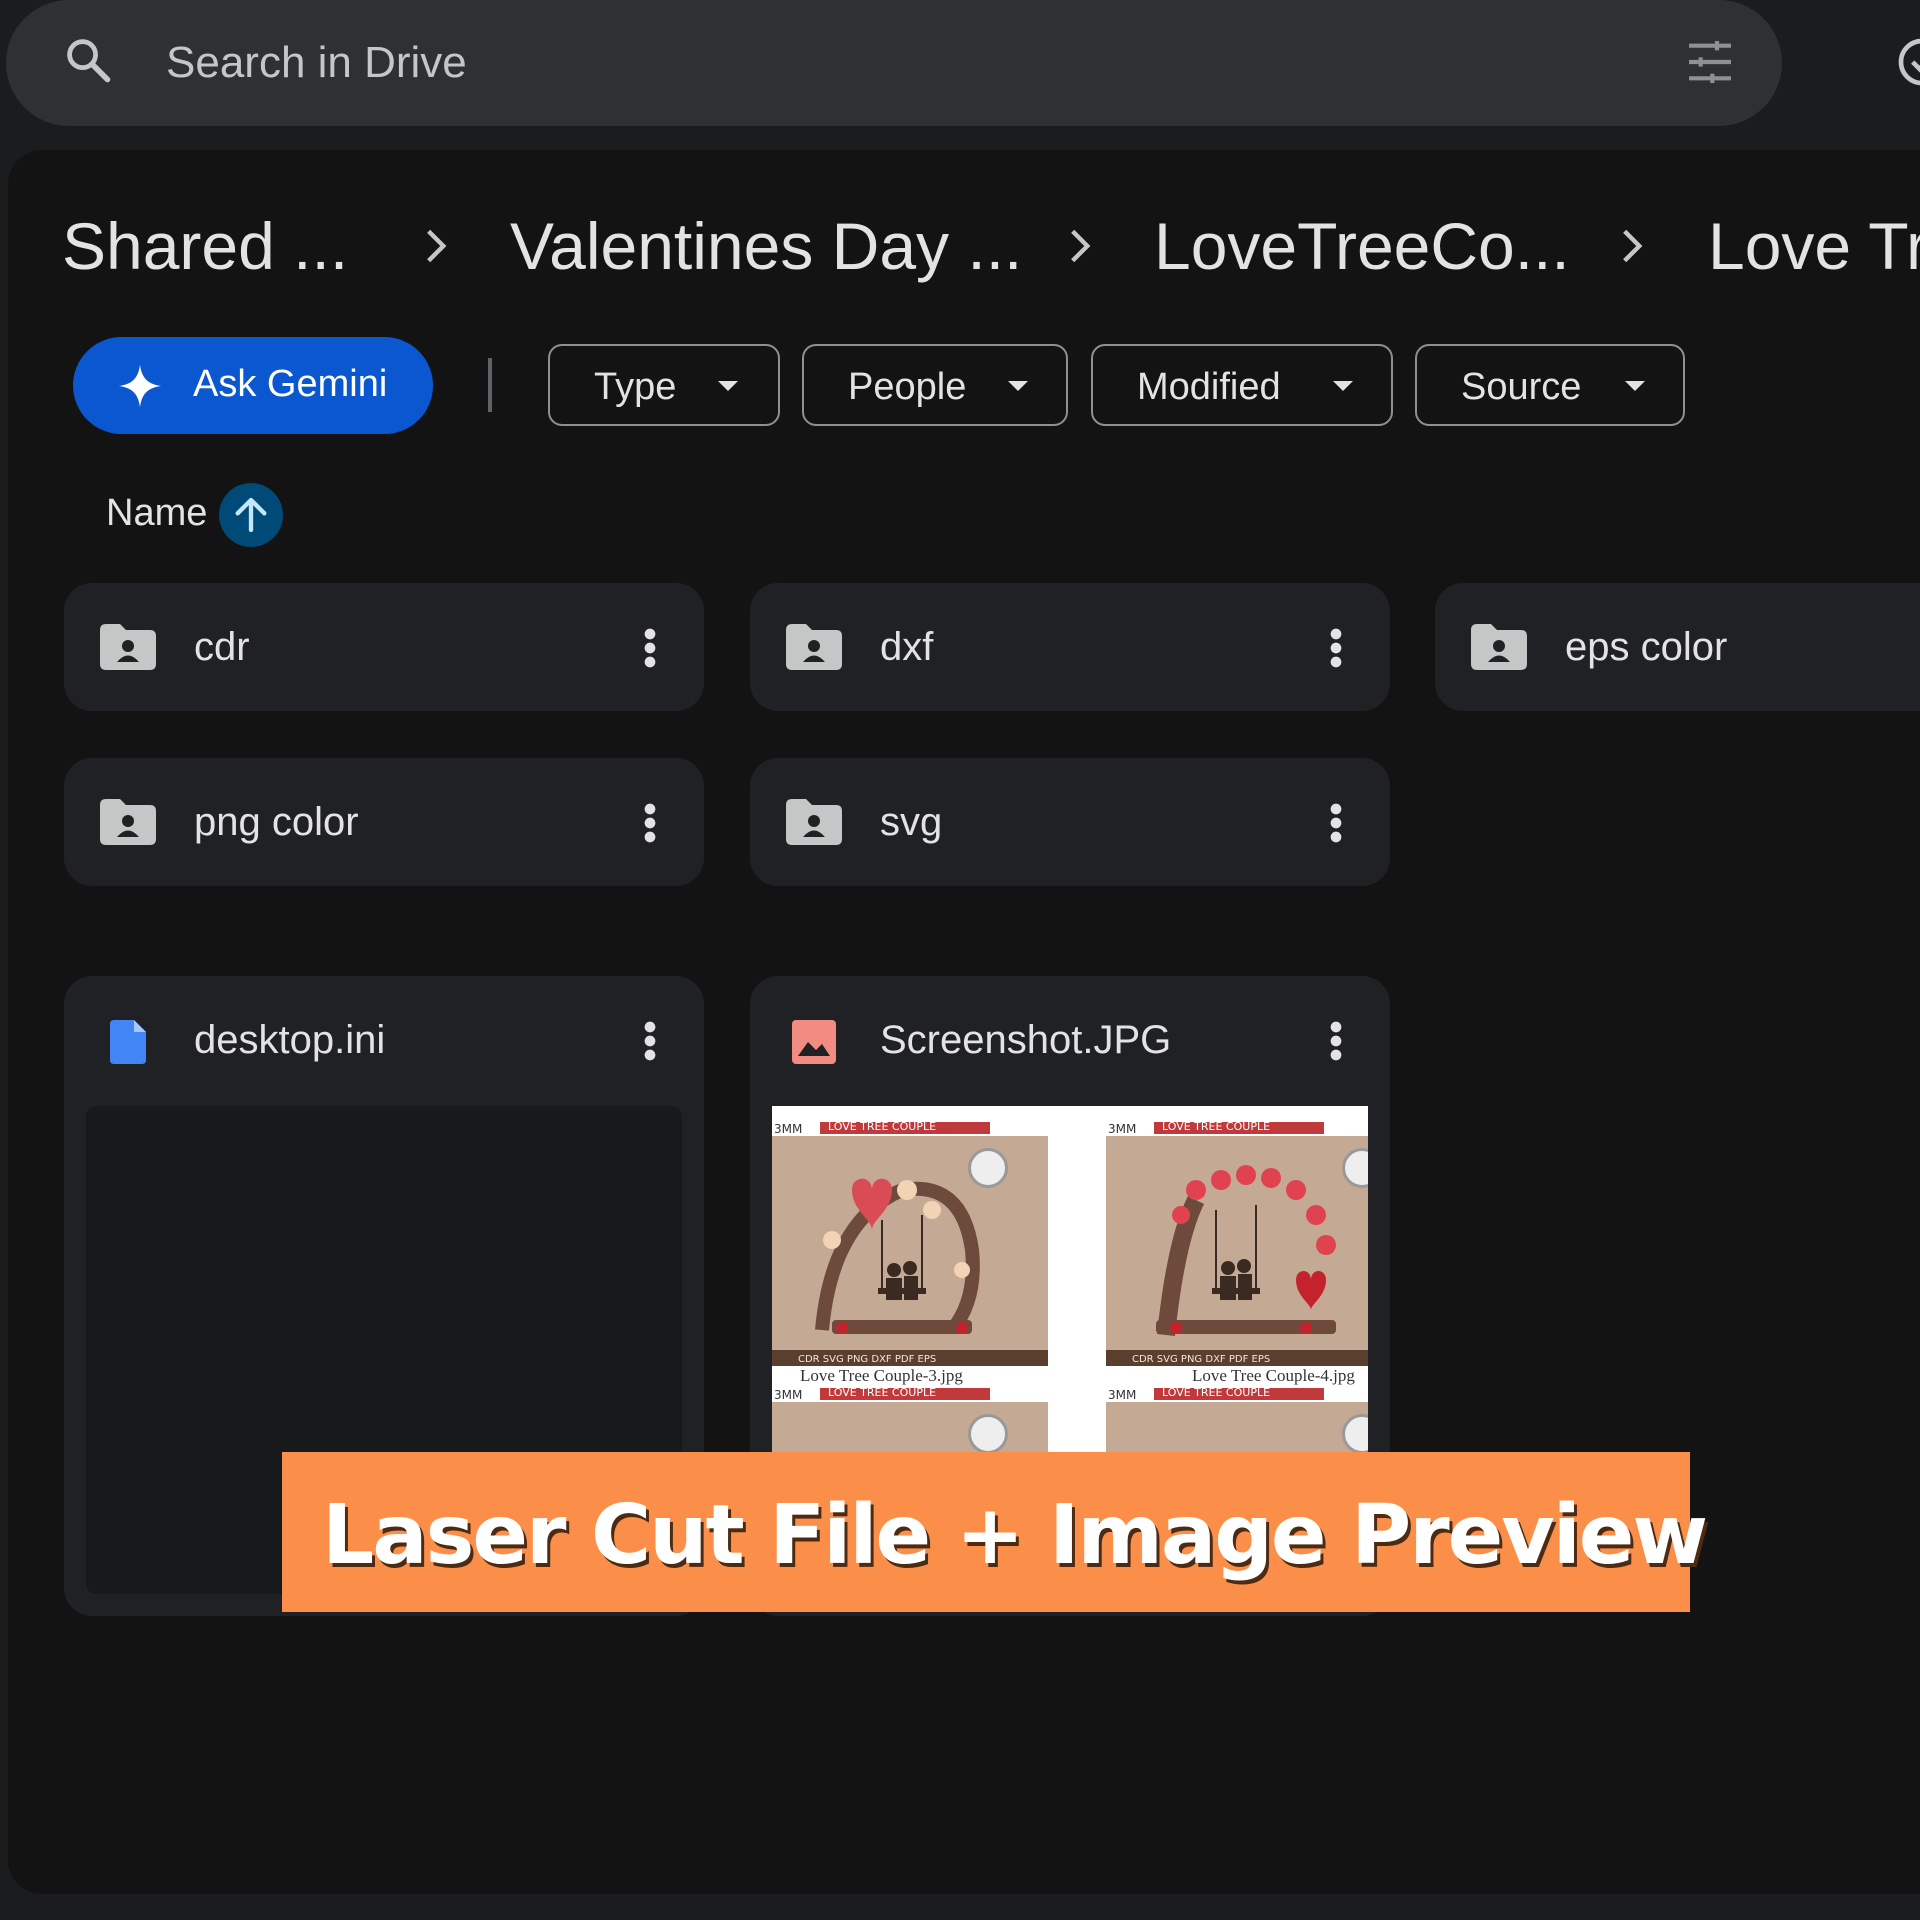  I want to click on sort-name-label: Name, so click(156, 513).